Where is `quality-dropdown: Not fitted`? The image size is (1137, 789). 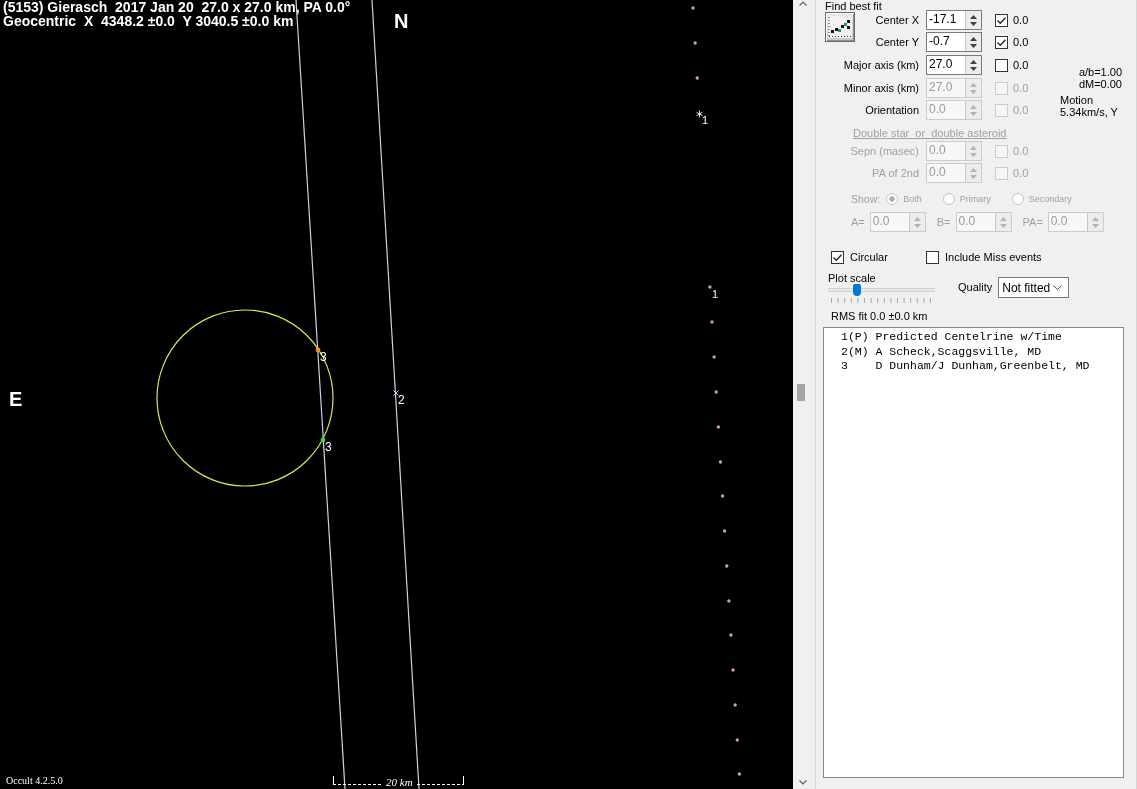
quality-dropdown: Not fitted is located at coordinates (1034, 287).